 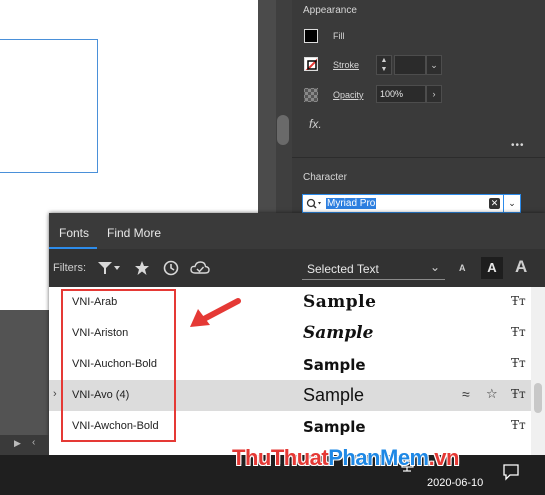 I want to click on stroke-swatch, so click(x=311, y=64).